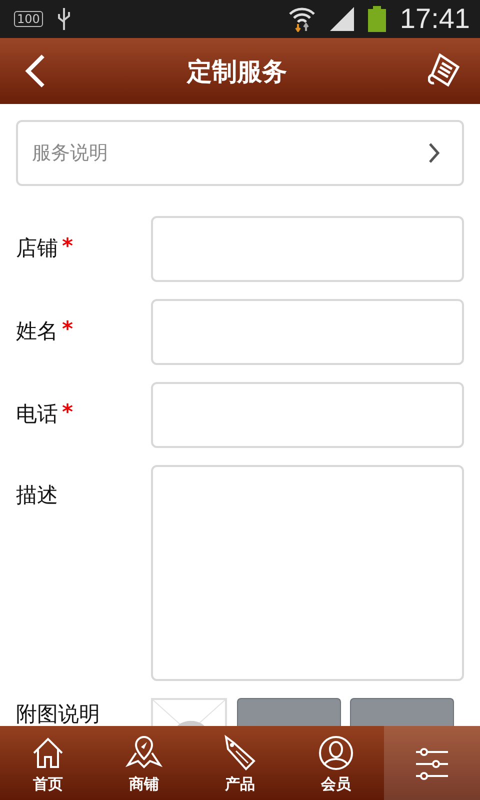  What do you see at coordinates (48, 763) in the screenshot?
I see `nav-tab: 首页` at bounding box center [48, 763].